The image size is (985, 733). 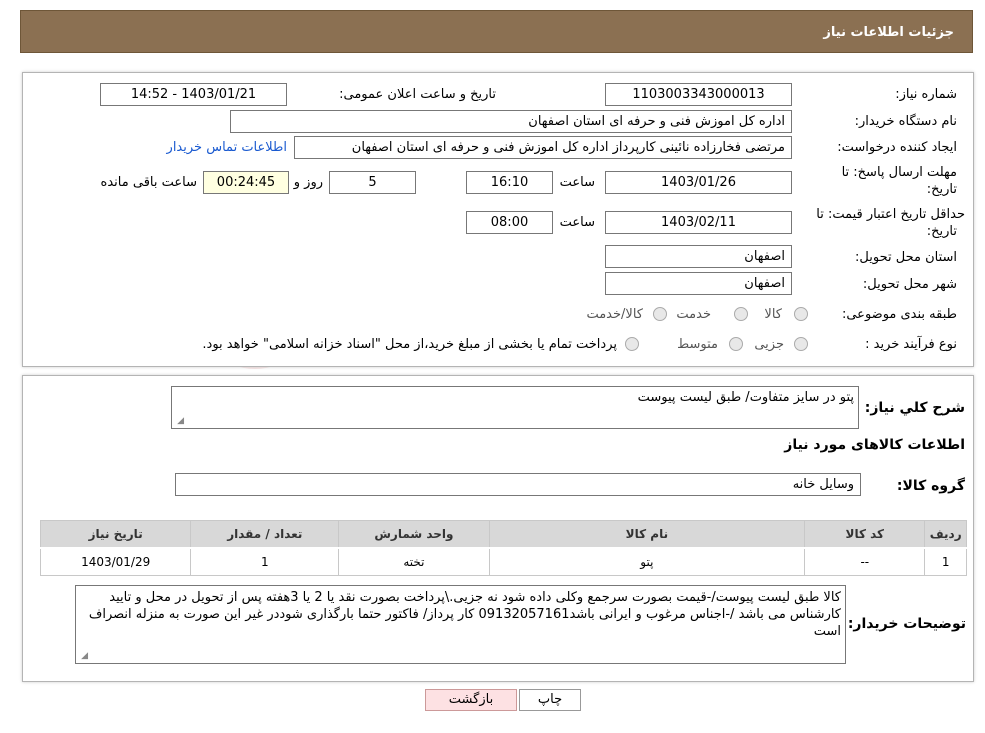 I want to click on province-field: اصفهان, so click(x=698, y=256).